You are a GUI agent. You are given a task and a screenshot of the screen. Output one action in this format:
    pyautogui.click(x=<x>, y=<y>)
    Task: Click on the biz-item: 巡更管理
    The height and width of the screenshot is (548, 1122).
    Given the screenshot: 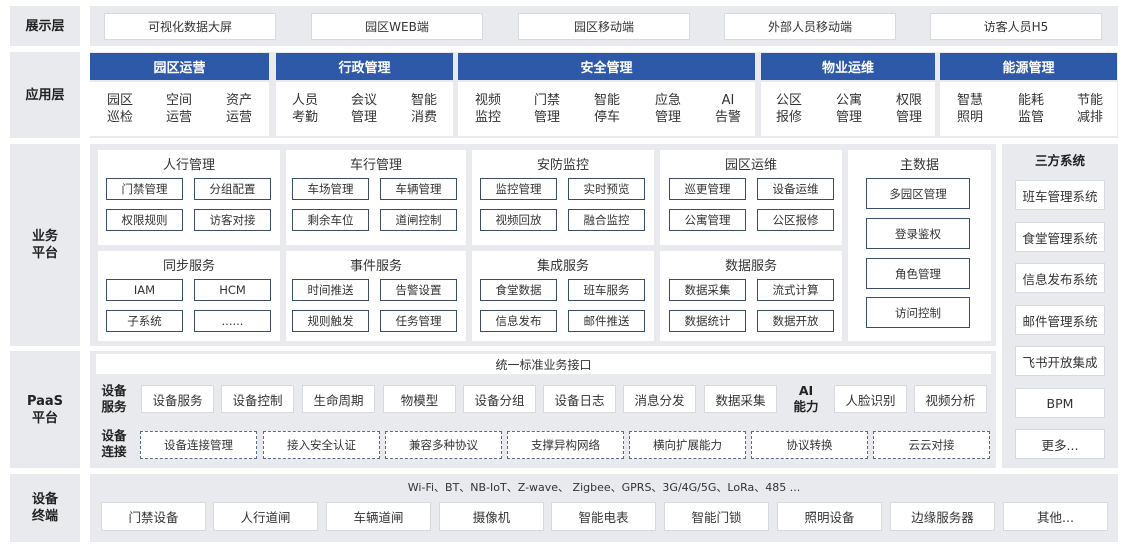 What is the action you would take?
    pyautogui.click(x=707, y=189)
    